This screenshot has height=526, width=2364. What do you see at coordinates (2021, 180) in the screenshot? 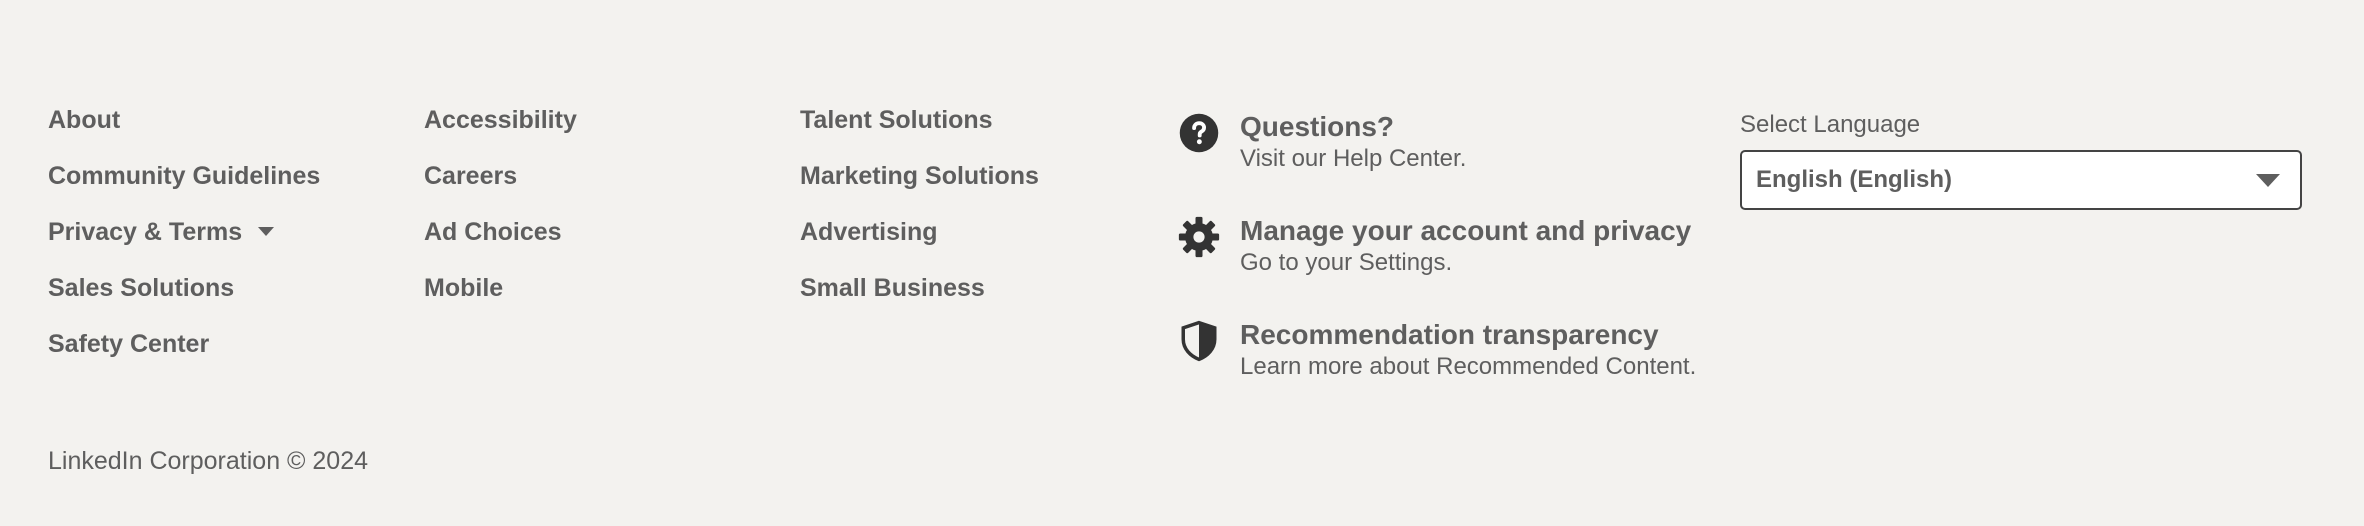
I see `language-select: English (English)` at bounding box center [2021, 180].